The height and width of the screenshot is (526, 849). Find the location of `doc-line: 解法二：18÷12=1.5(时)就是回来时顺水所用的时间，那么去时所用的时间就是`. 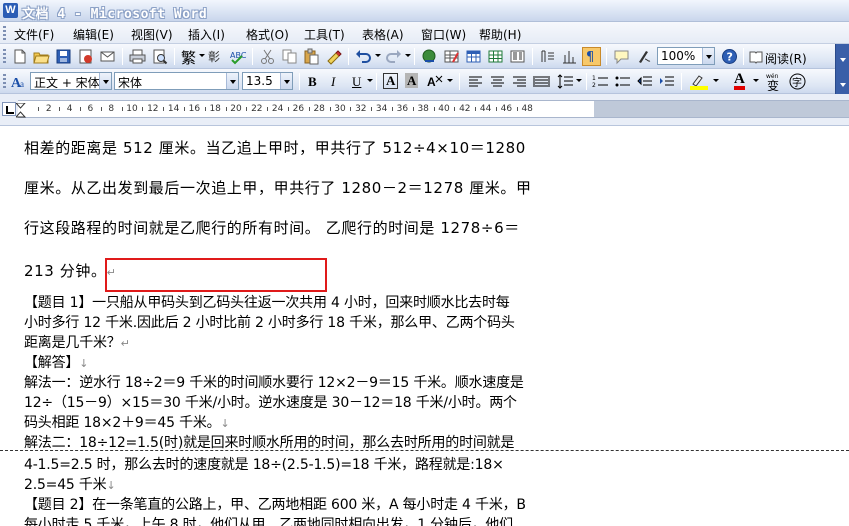

doc-line: 解法二：18÷12=1.5(时)就是回来时顺水所用的时间，那么去时所用的时间就是 is located at coordinates (269, 443).